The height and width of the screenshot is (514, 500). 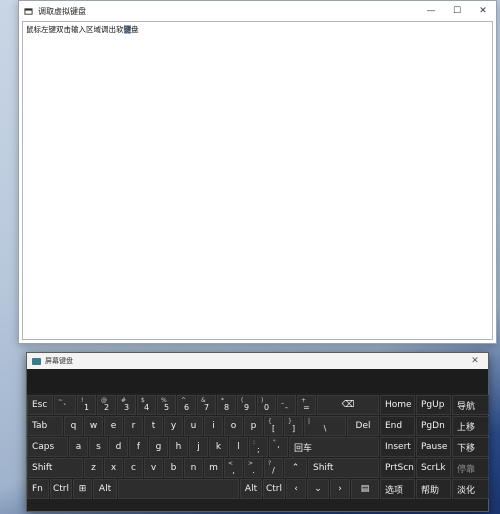 What do you see at coordinates (433, 468) in the screenshot?
I see `key-scrlk: ScrLk` at bounding box center [433, 468].